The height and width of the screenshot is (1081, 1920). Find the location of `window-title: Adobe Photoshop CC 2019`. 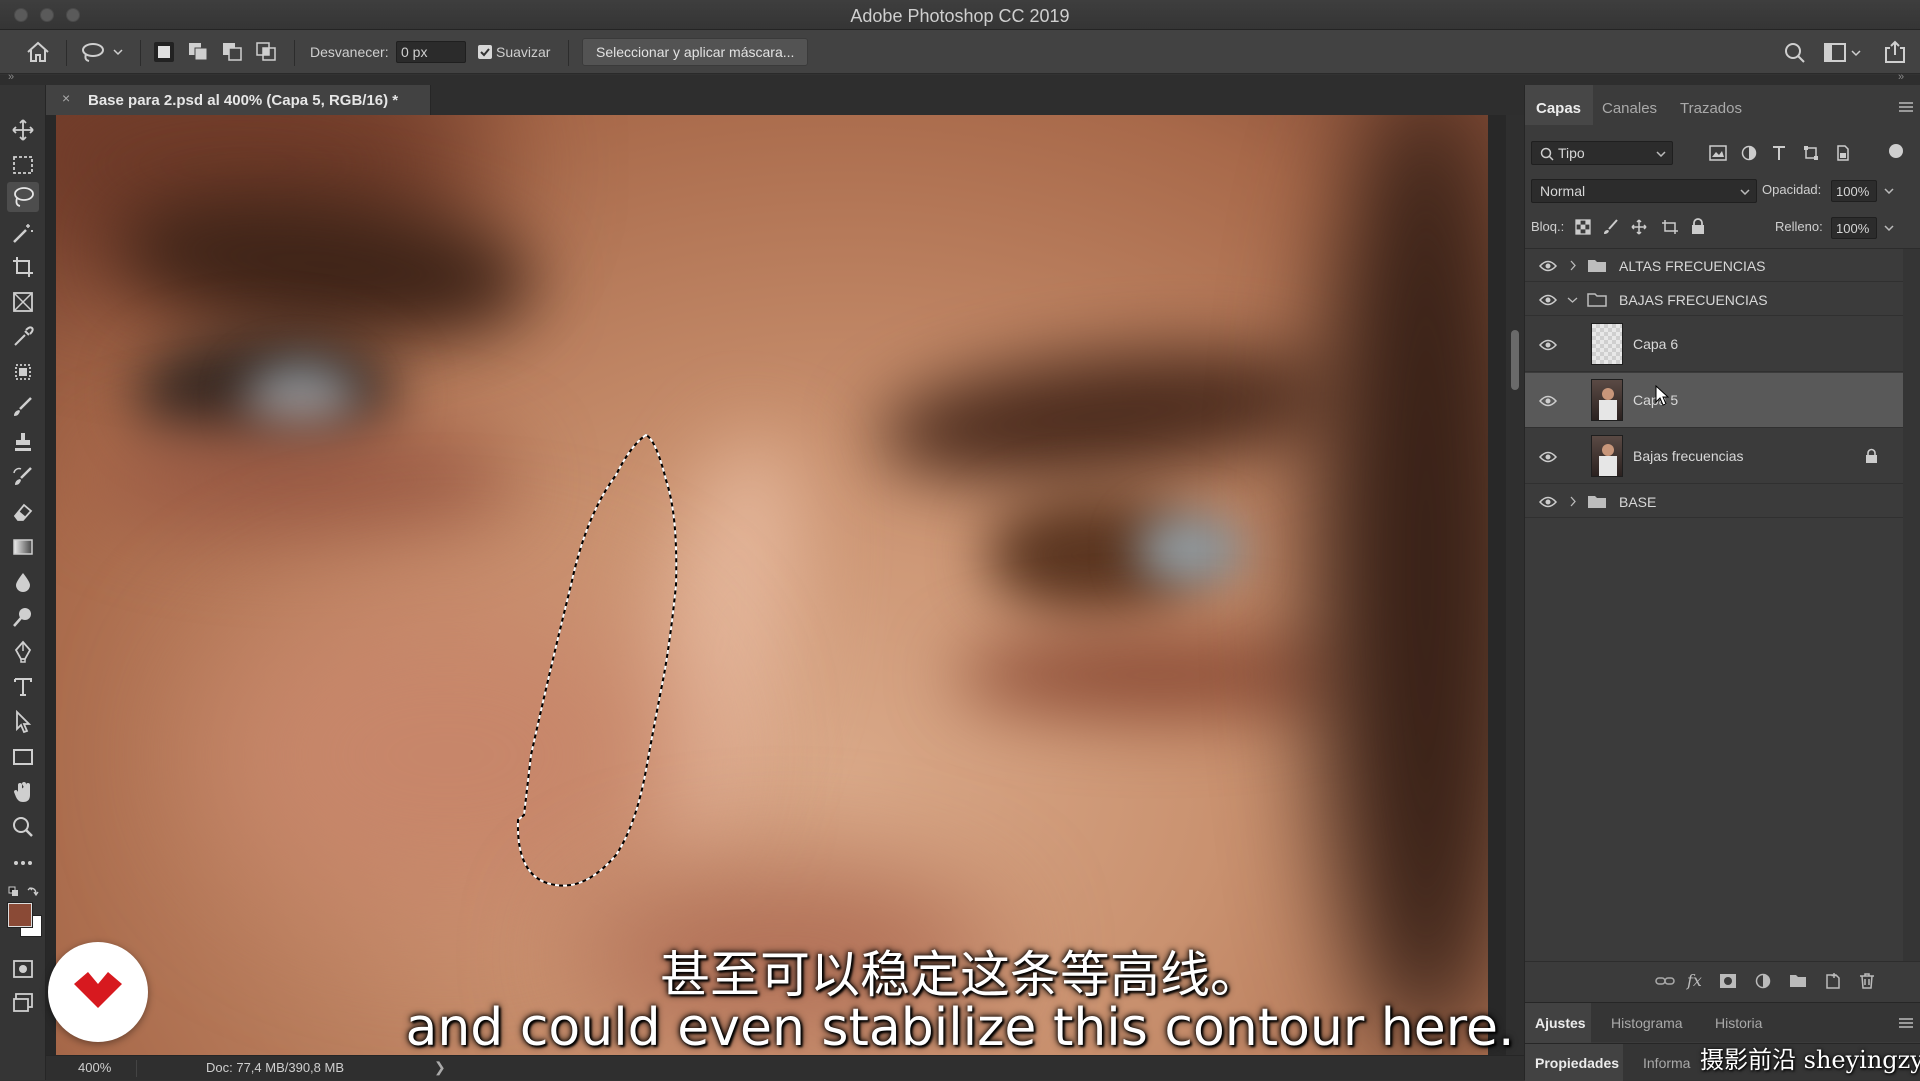

window-title: Adobe Photoshop CC 2019 is located at coordinates (960, 16).